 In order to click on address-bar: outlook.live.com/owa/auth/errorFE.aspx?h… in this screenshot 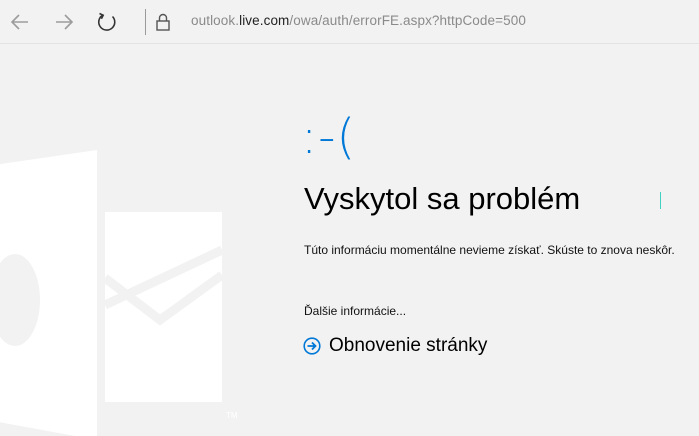, I will do `click(358, 20)`.